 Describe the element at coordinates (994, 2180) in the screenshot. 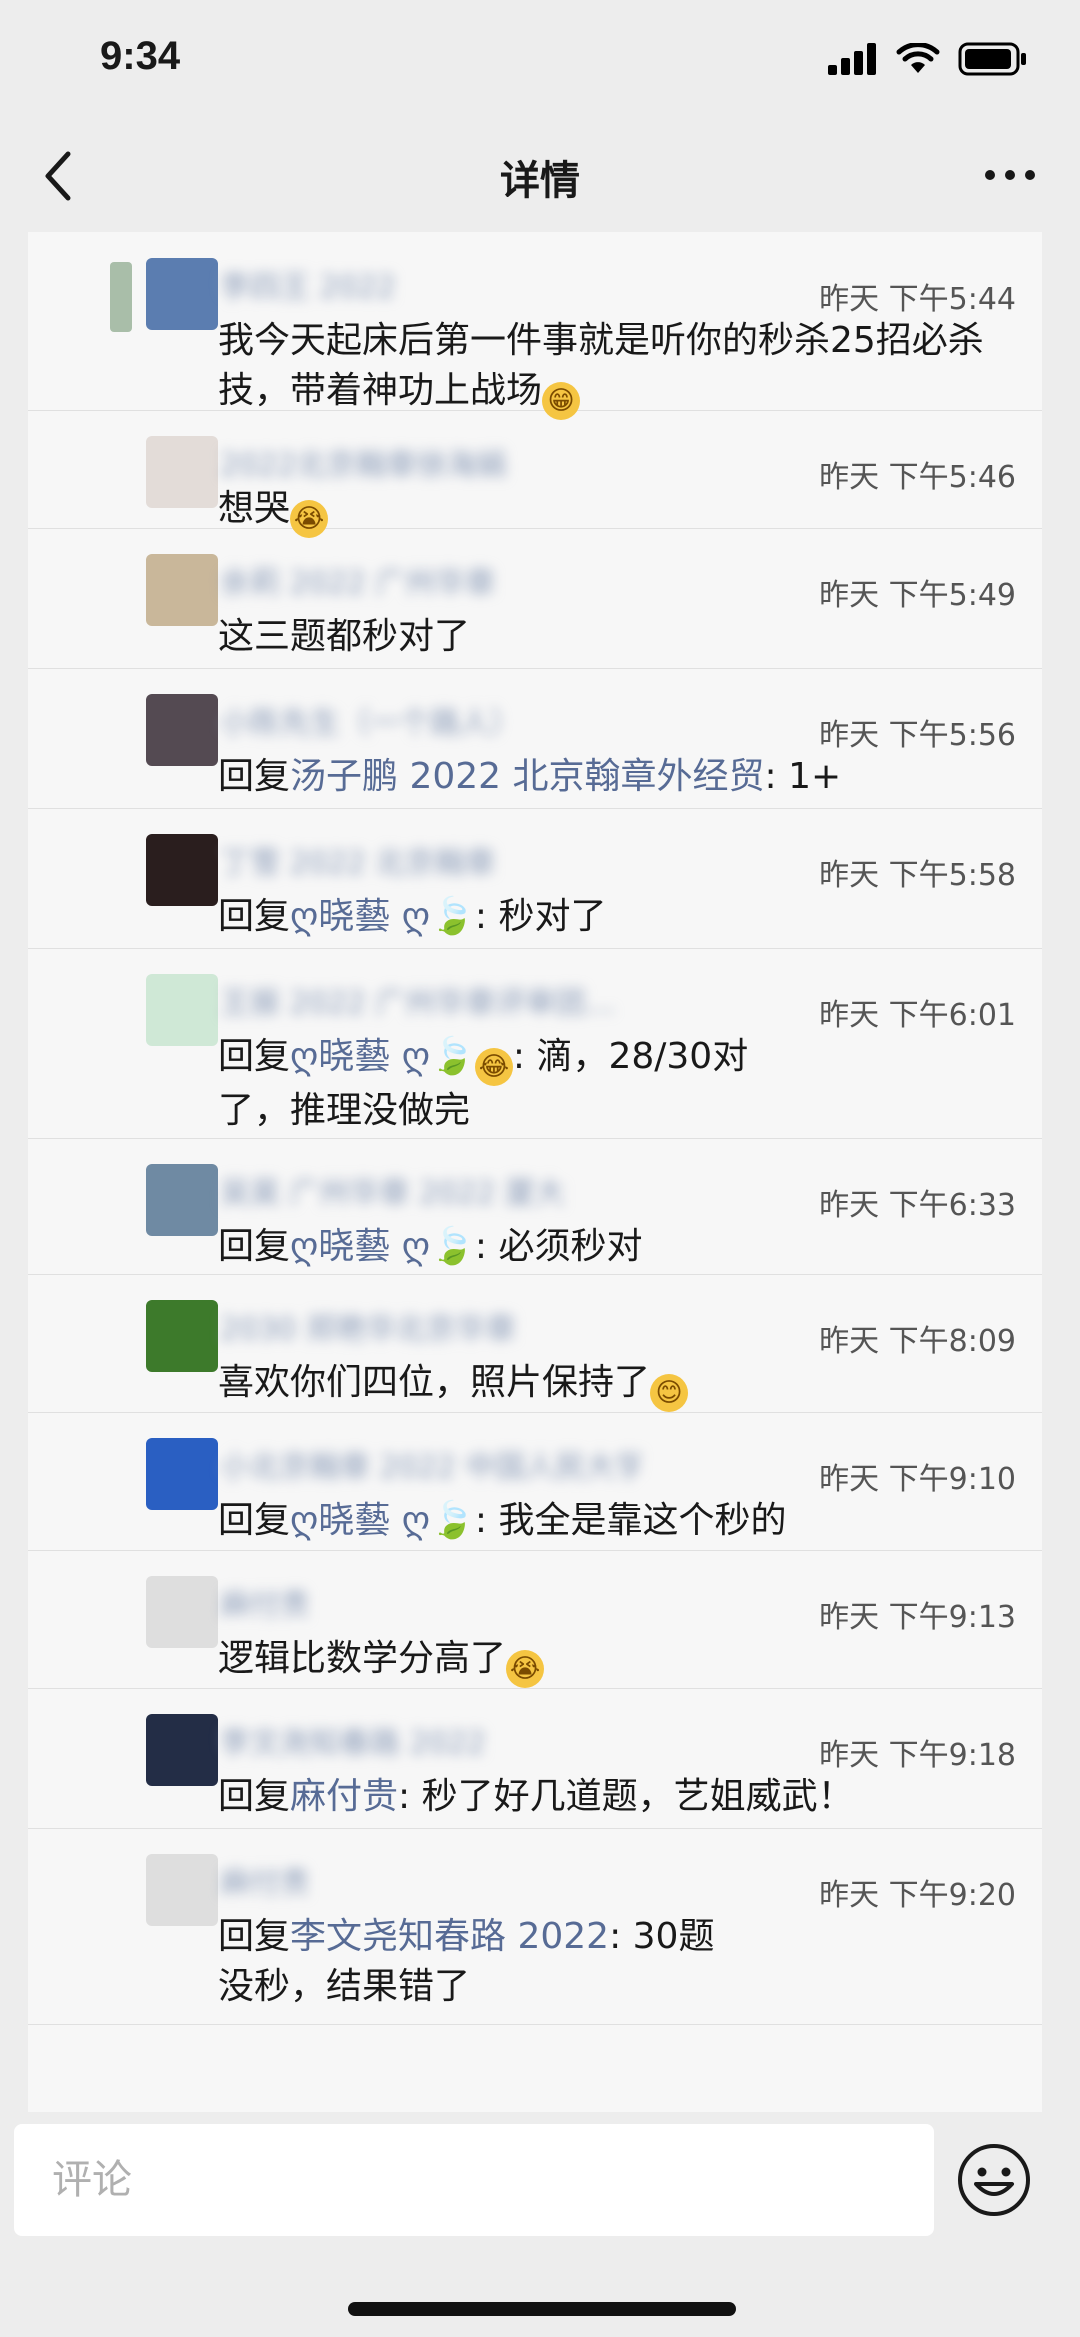

I see `emoji-icon` at that location.